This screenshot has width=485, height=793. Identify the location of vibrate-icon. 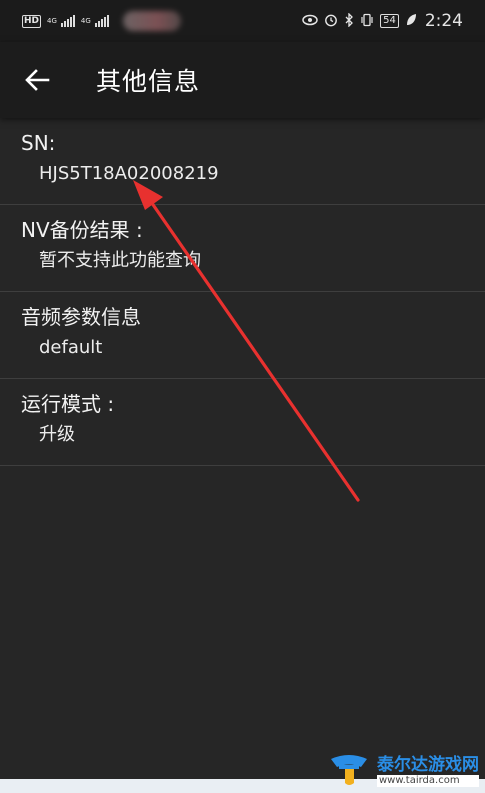
(367, 21).